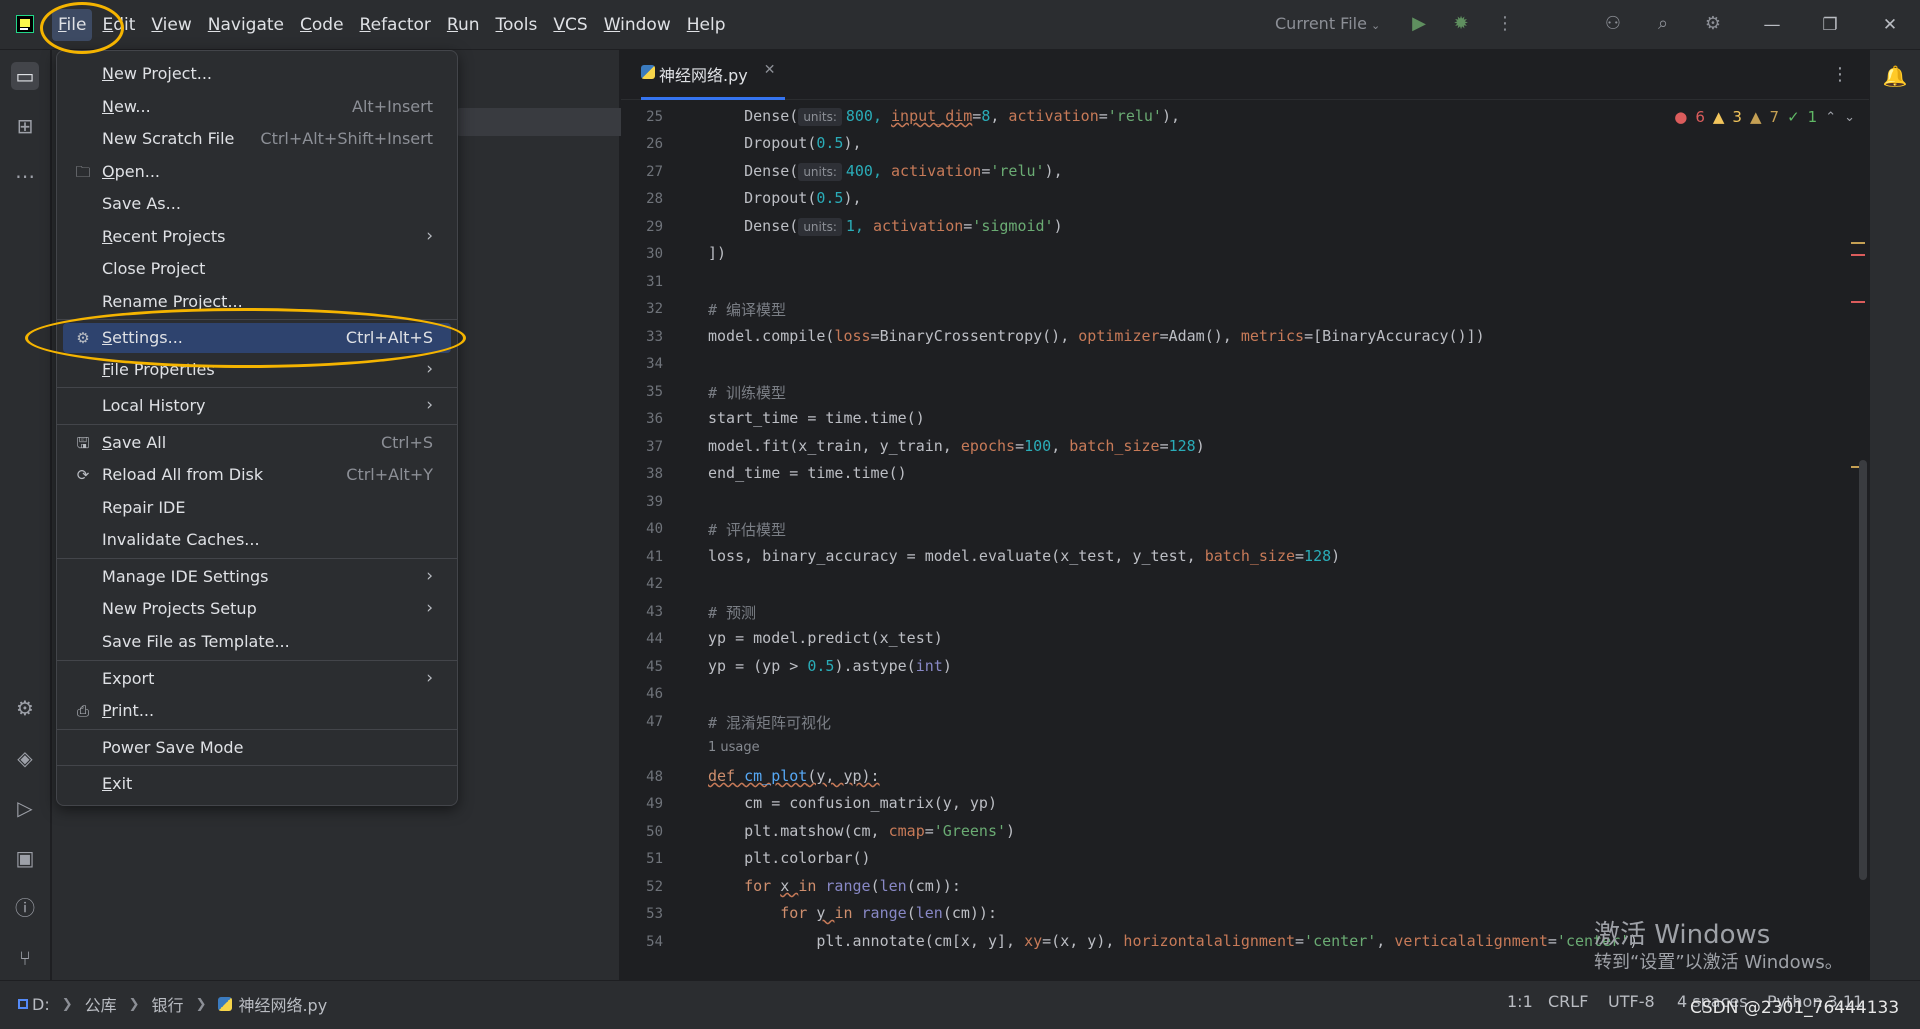 This screenshot has width=1920, height=1029. Describe the element at coordinates (1895, 76) in the screenshot. I see `notifications-icon: 🔔` at that location.